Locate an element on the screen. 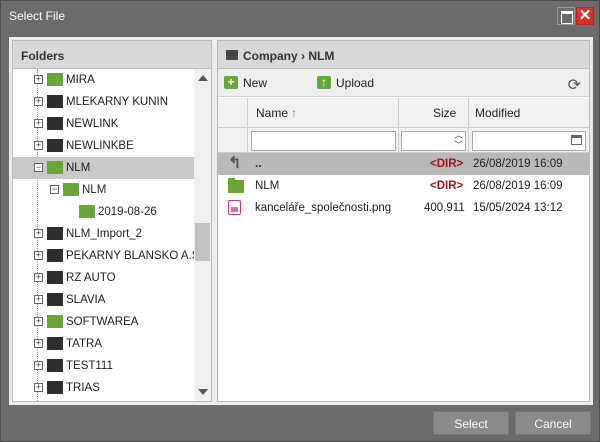 The image size is (600, 442). calendar-icon is located at coordinates (576, 140).